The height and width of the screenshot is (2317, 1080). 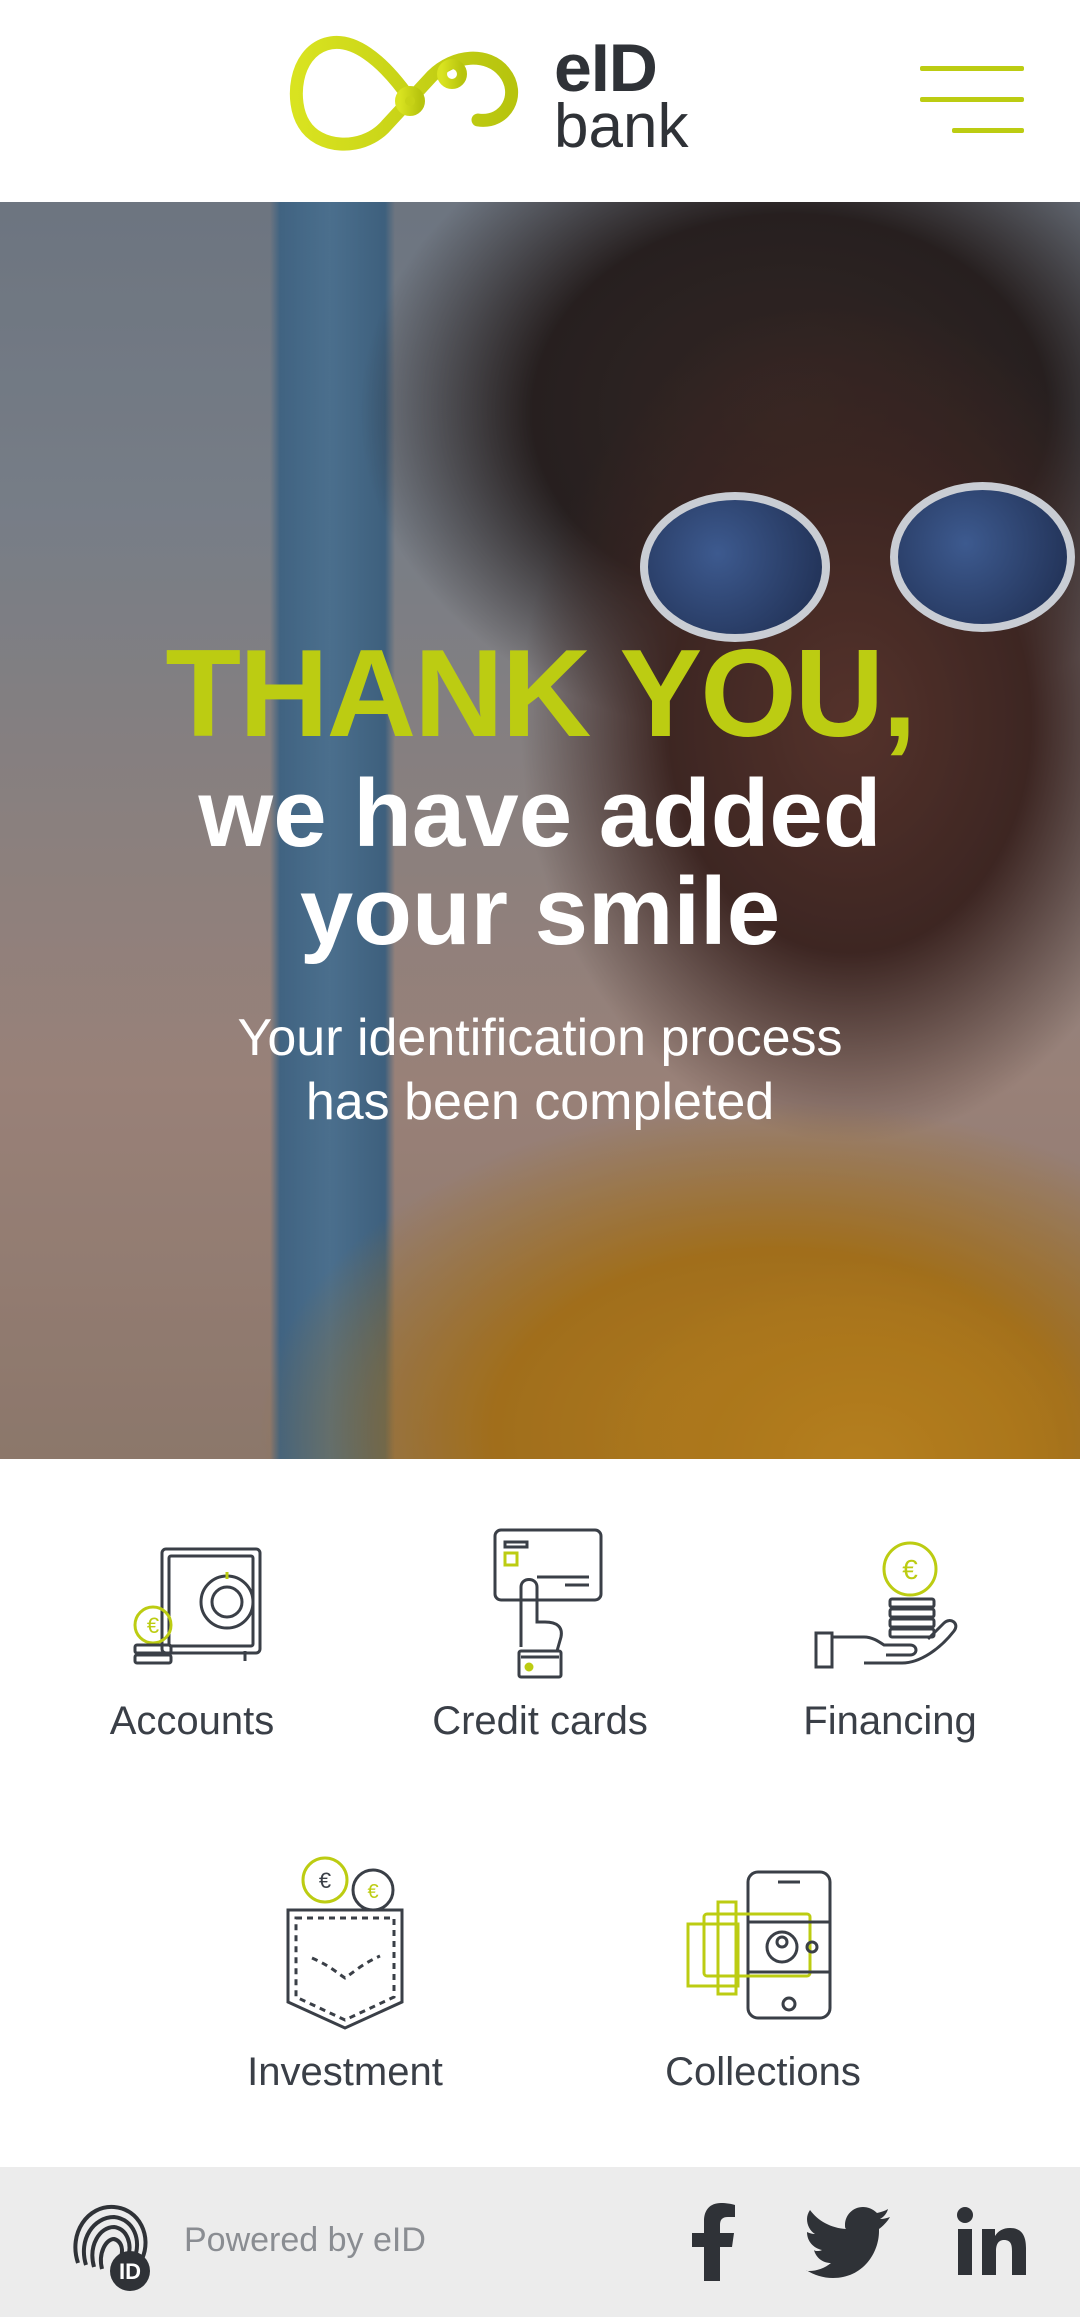 I want to click on service-label-collections: Collections, so click(x=763, y=2072).